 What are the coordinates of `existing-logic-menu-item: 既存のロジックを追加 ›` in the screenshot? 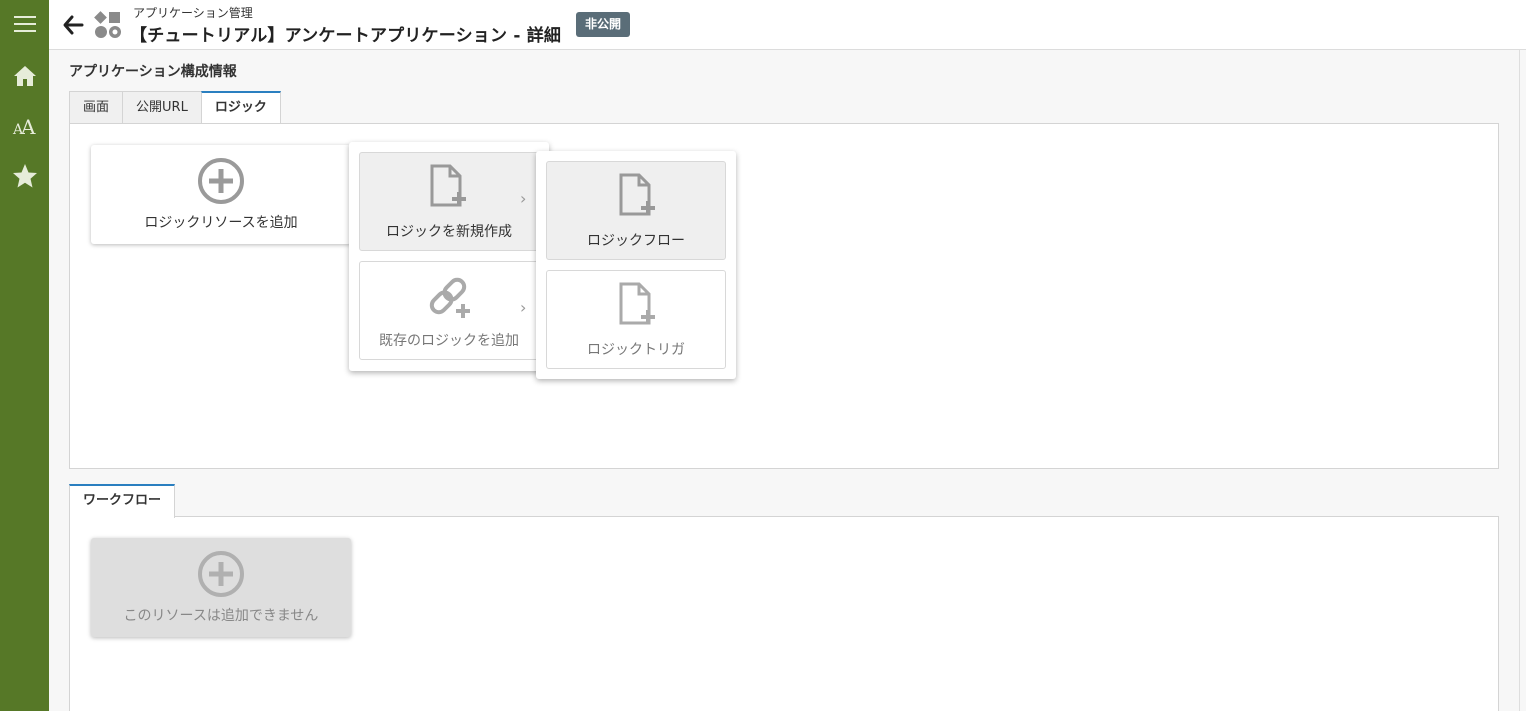 It's located at (449, 310).